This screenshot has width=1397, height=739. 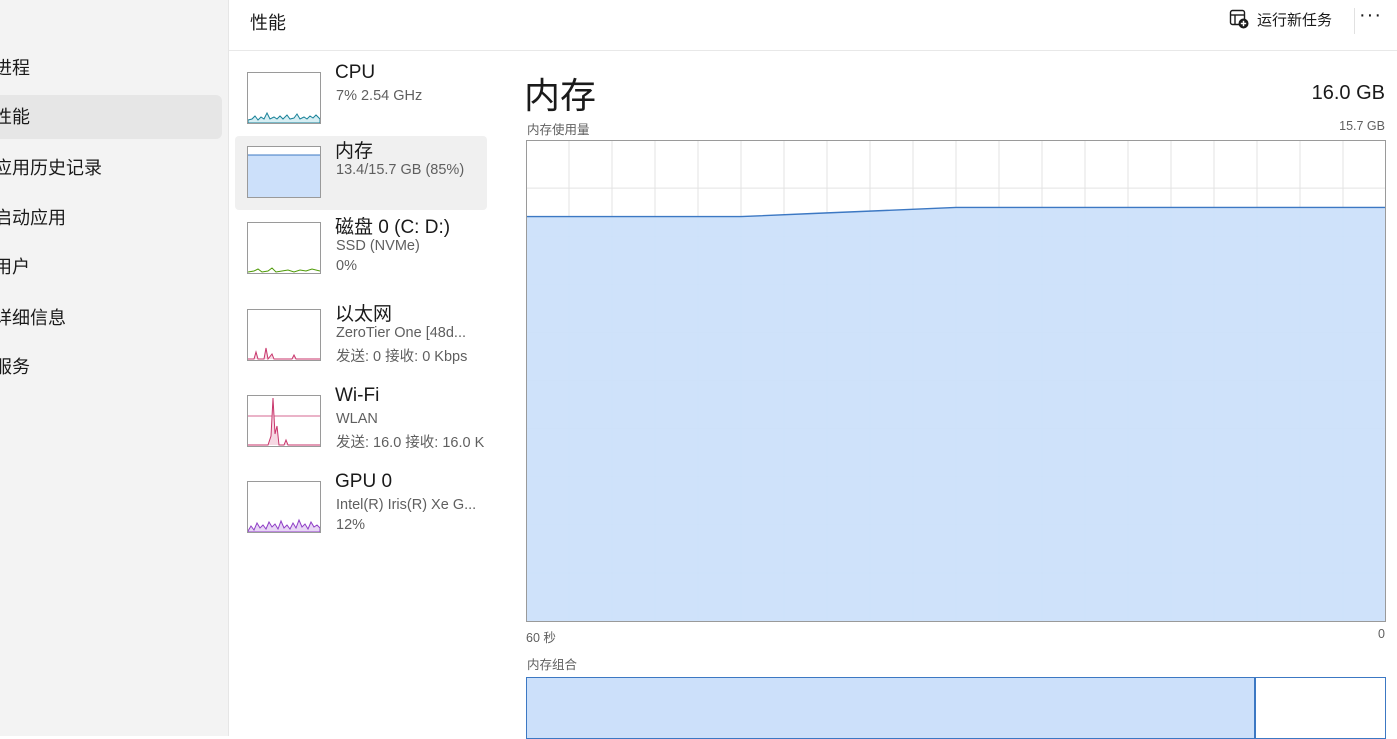 What do you see at coordinates (1295, 20) in the screenshot?
I see `run-new-task-label: 运行新任务` at bounding box center [1295, 20].